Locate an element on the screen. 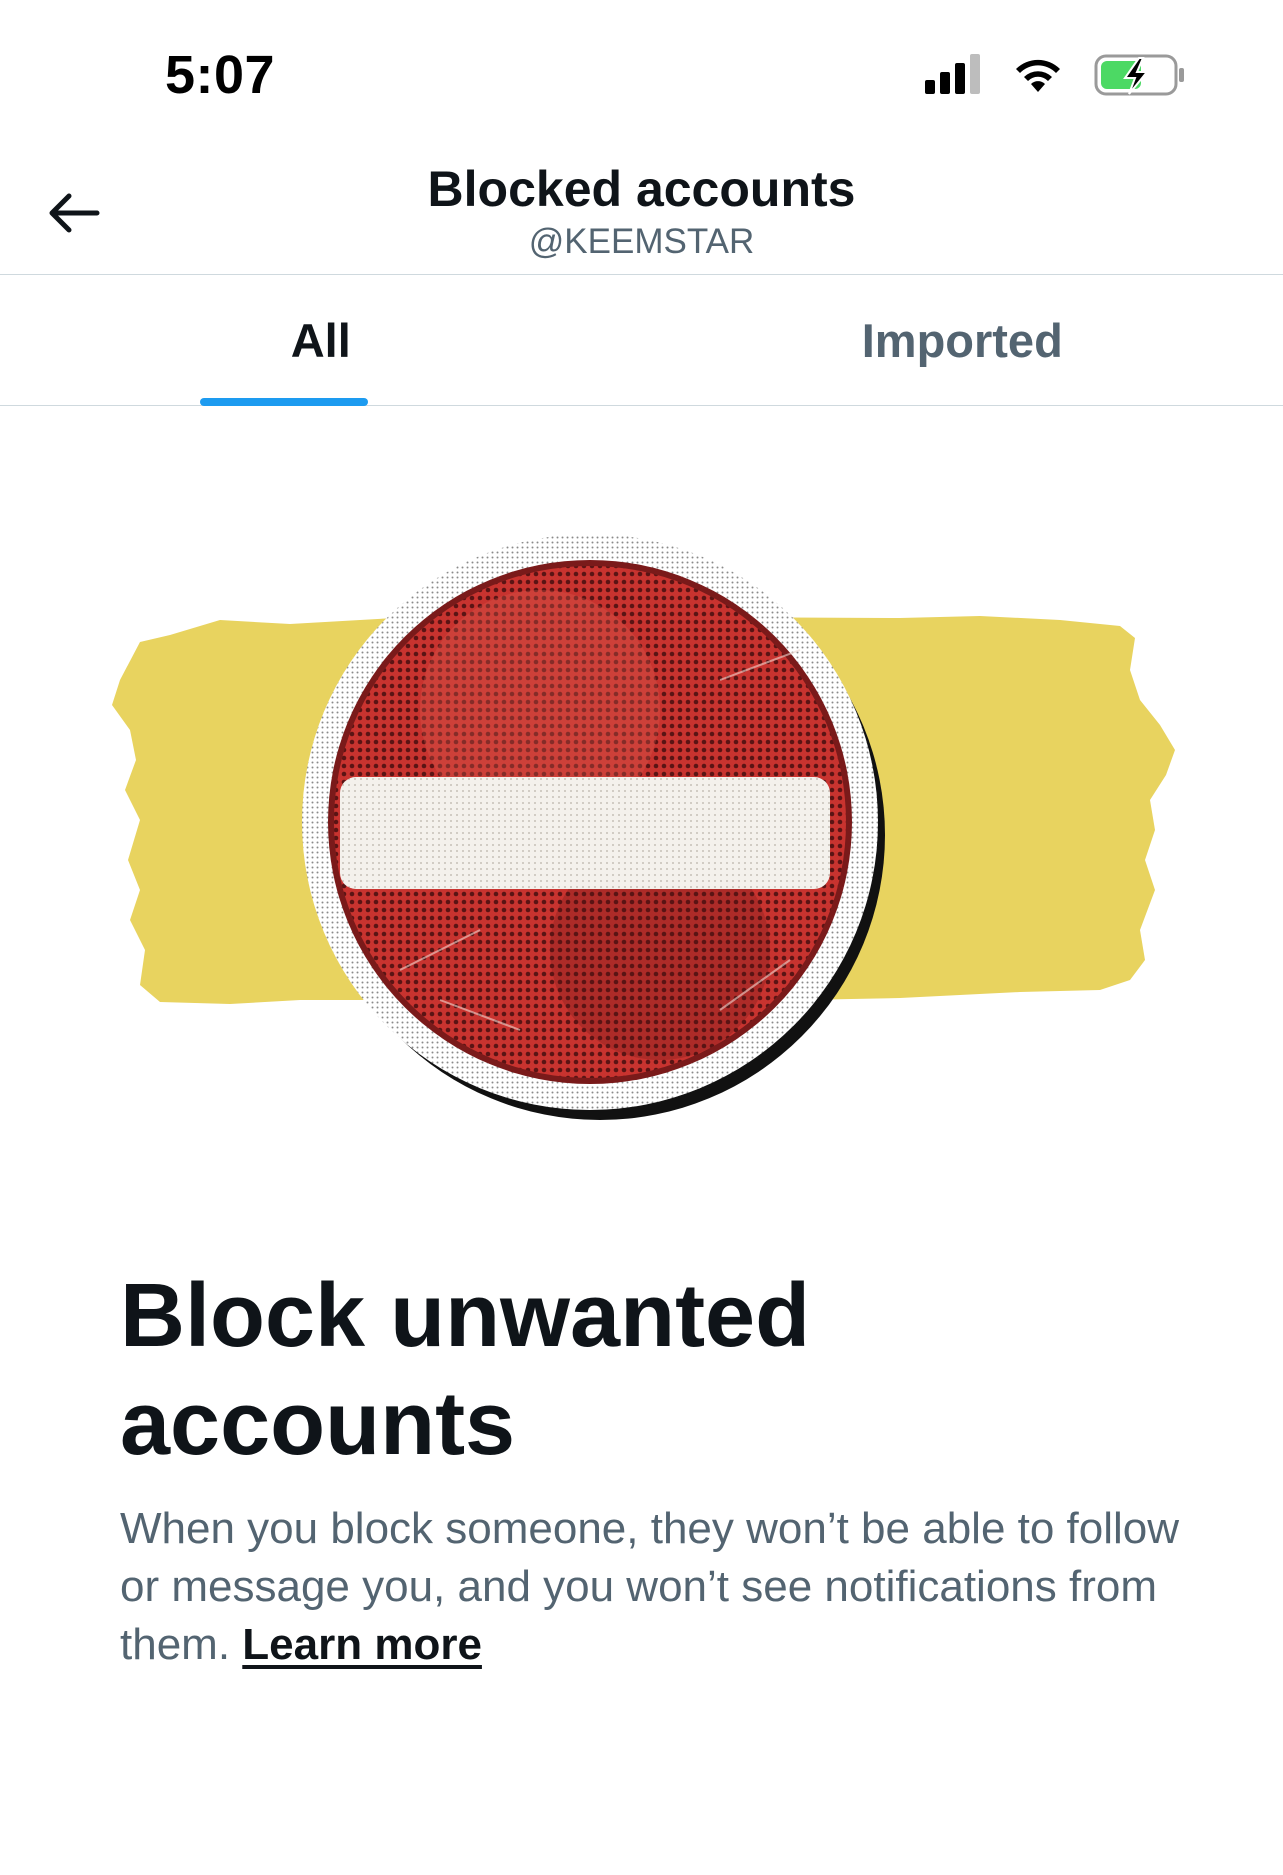 This screenshot has height=1875, width=1283. tab-imported: Imported is located at coordinates (962, 340).